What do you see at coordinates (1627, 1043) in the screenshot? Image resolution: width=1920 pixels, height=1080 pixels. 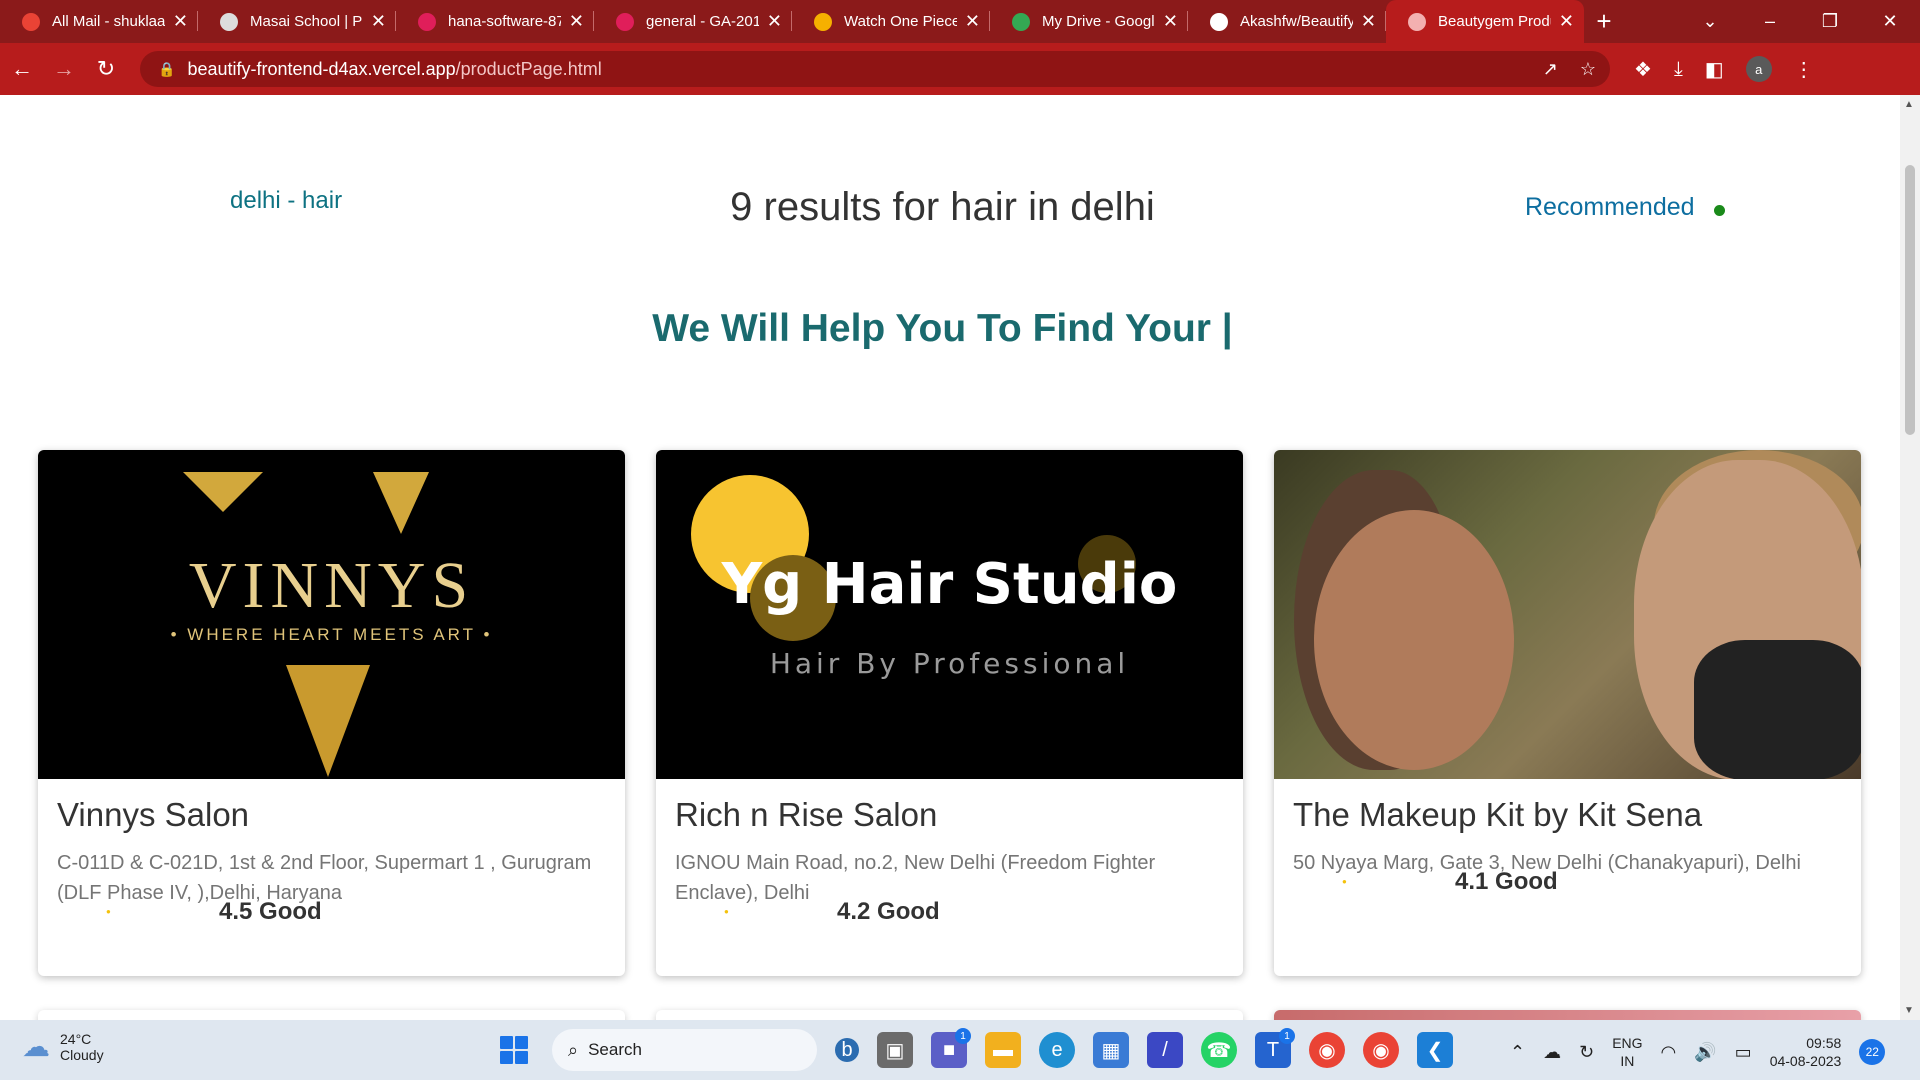 I see `lang-code: ENG` at bounding box center [1627, 1043].